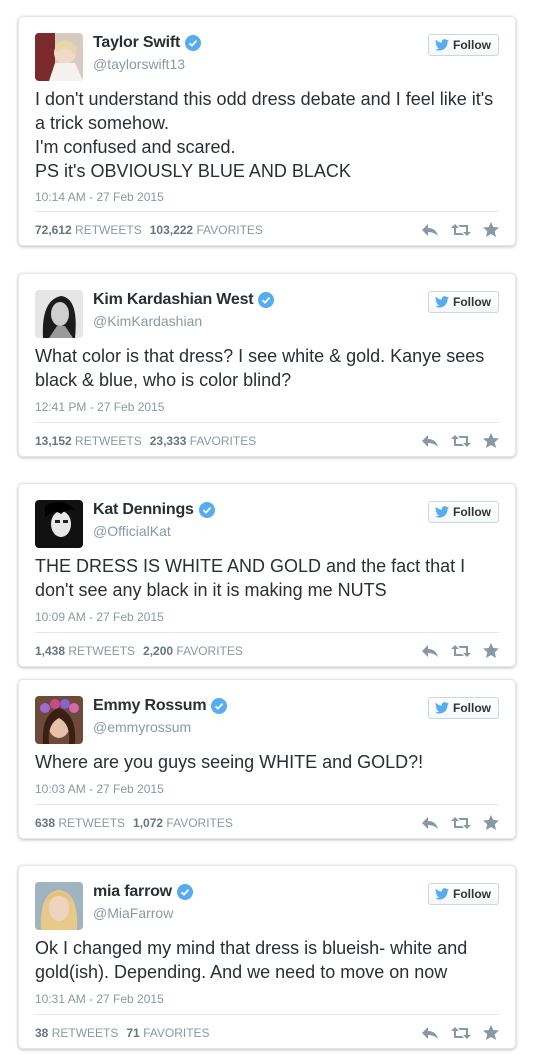 The image size is (552, 1059). What do you see at coordinates (132, 531) in the screenshot?
I see `user-handle: @OfficialKat` at bounding box center [132, 531].